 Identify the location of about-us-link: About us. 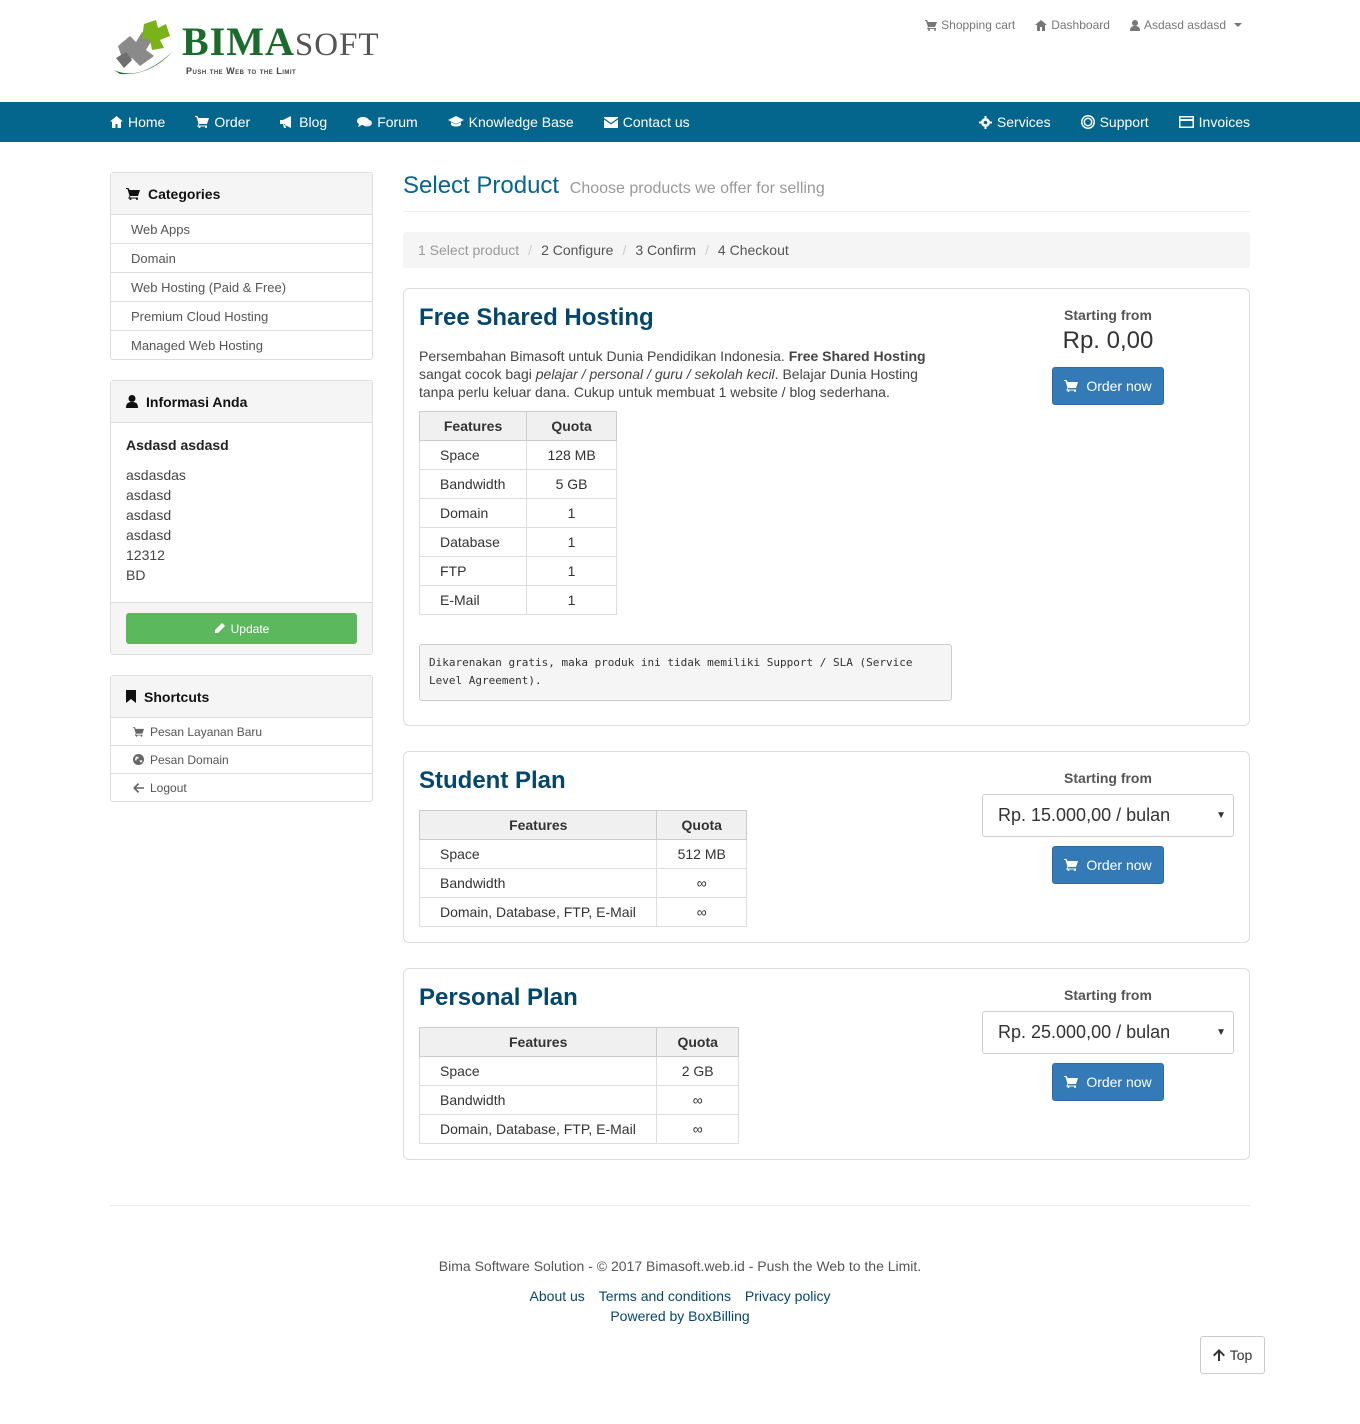
(557, 1296).